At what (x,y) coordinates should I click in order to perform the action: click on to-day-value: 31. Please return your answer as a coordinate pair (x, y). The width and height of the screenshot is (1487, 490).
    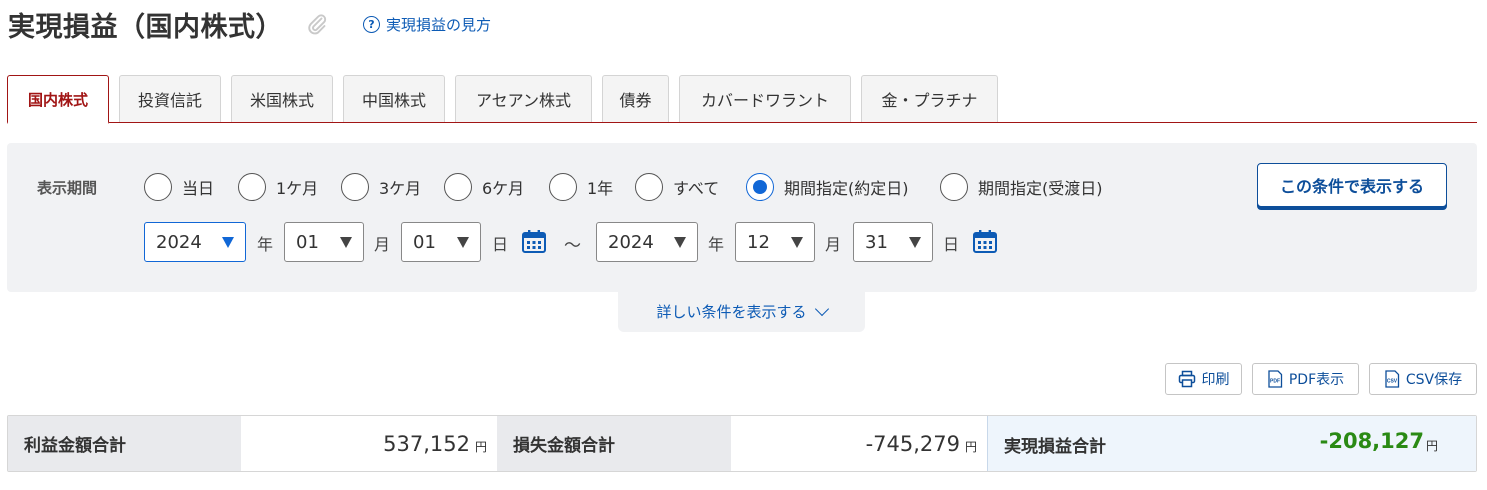
    Looking at the image, I should click on (876, 242).